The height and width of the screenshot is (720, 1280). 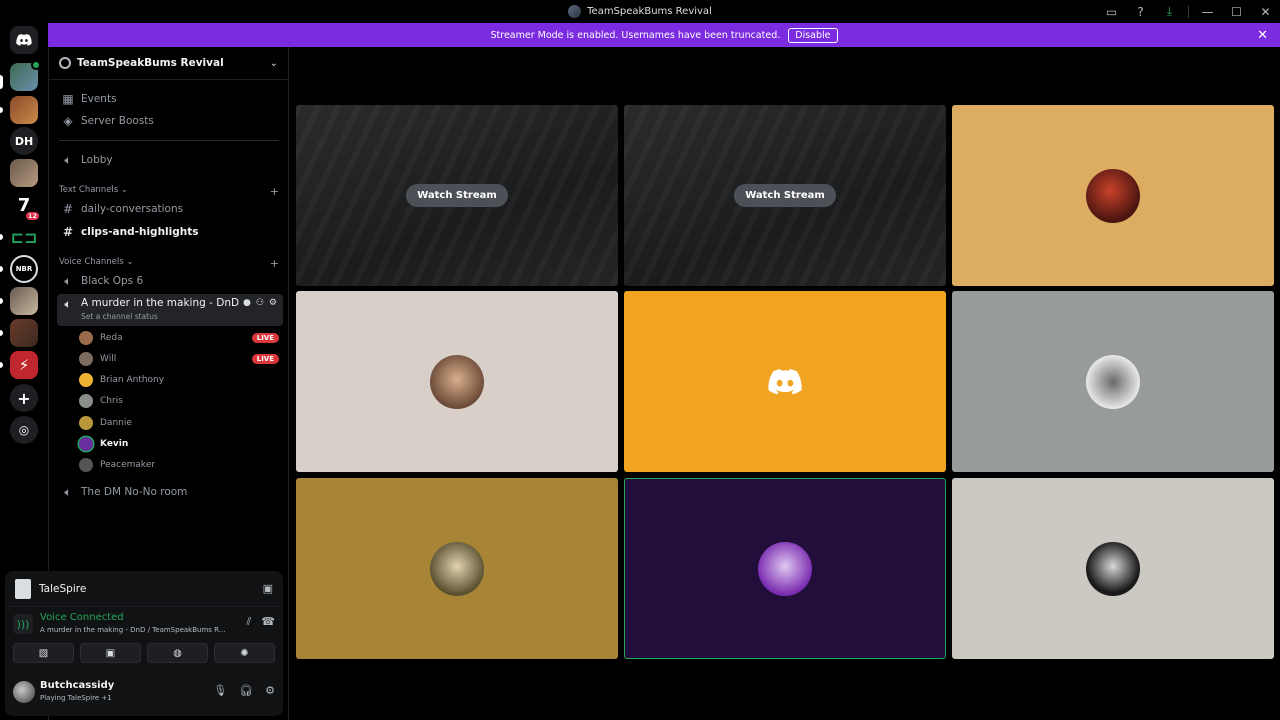 What do you see at coordinates (177, 653) in the screenshot?
I see `activity-button: ◍` at bounding box center [177, 653].